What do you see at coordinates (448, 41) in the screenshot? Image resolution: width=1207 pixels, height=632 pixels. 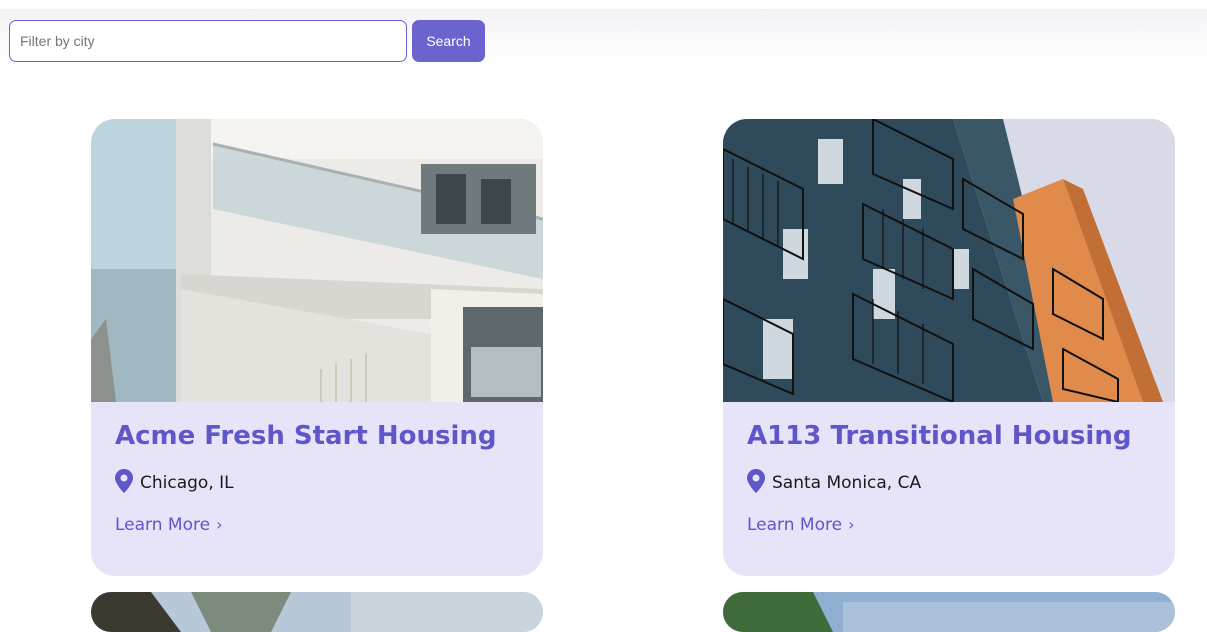 I see `search-button: Search` at bounding box center [448, 41].